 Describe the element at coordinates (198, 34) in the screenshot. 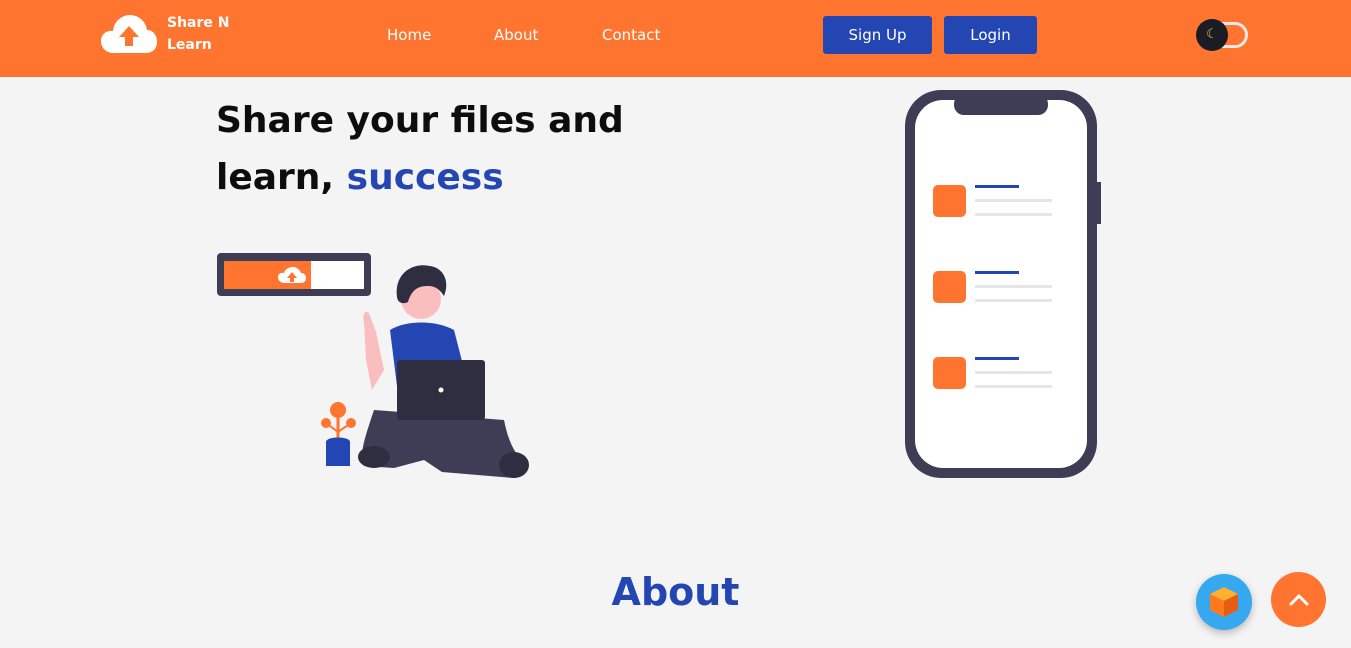

I see `brand-name: Share N Learn` at that location.